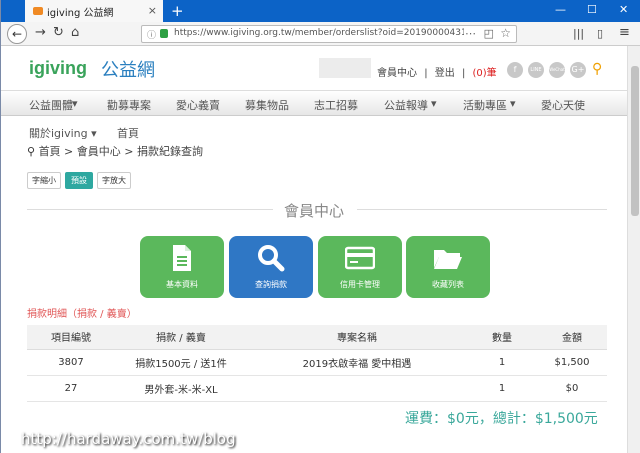 This screenshot has height=453, width=640. Describe the element at coordinates (51, 105) in the screenshot. I see `menu-item: 公益團體` at that location.